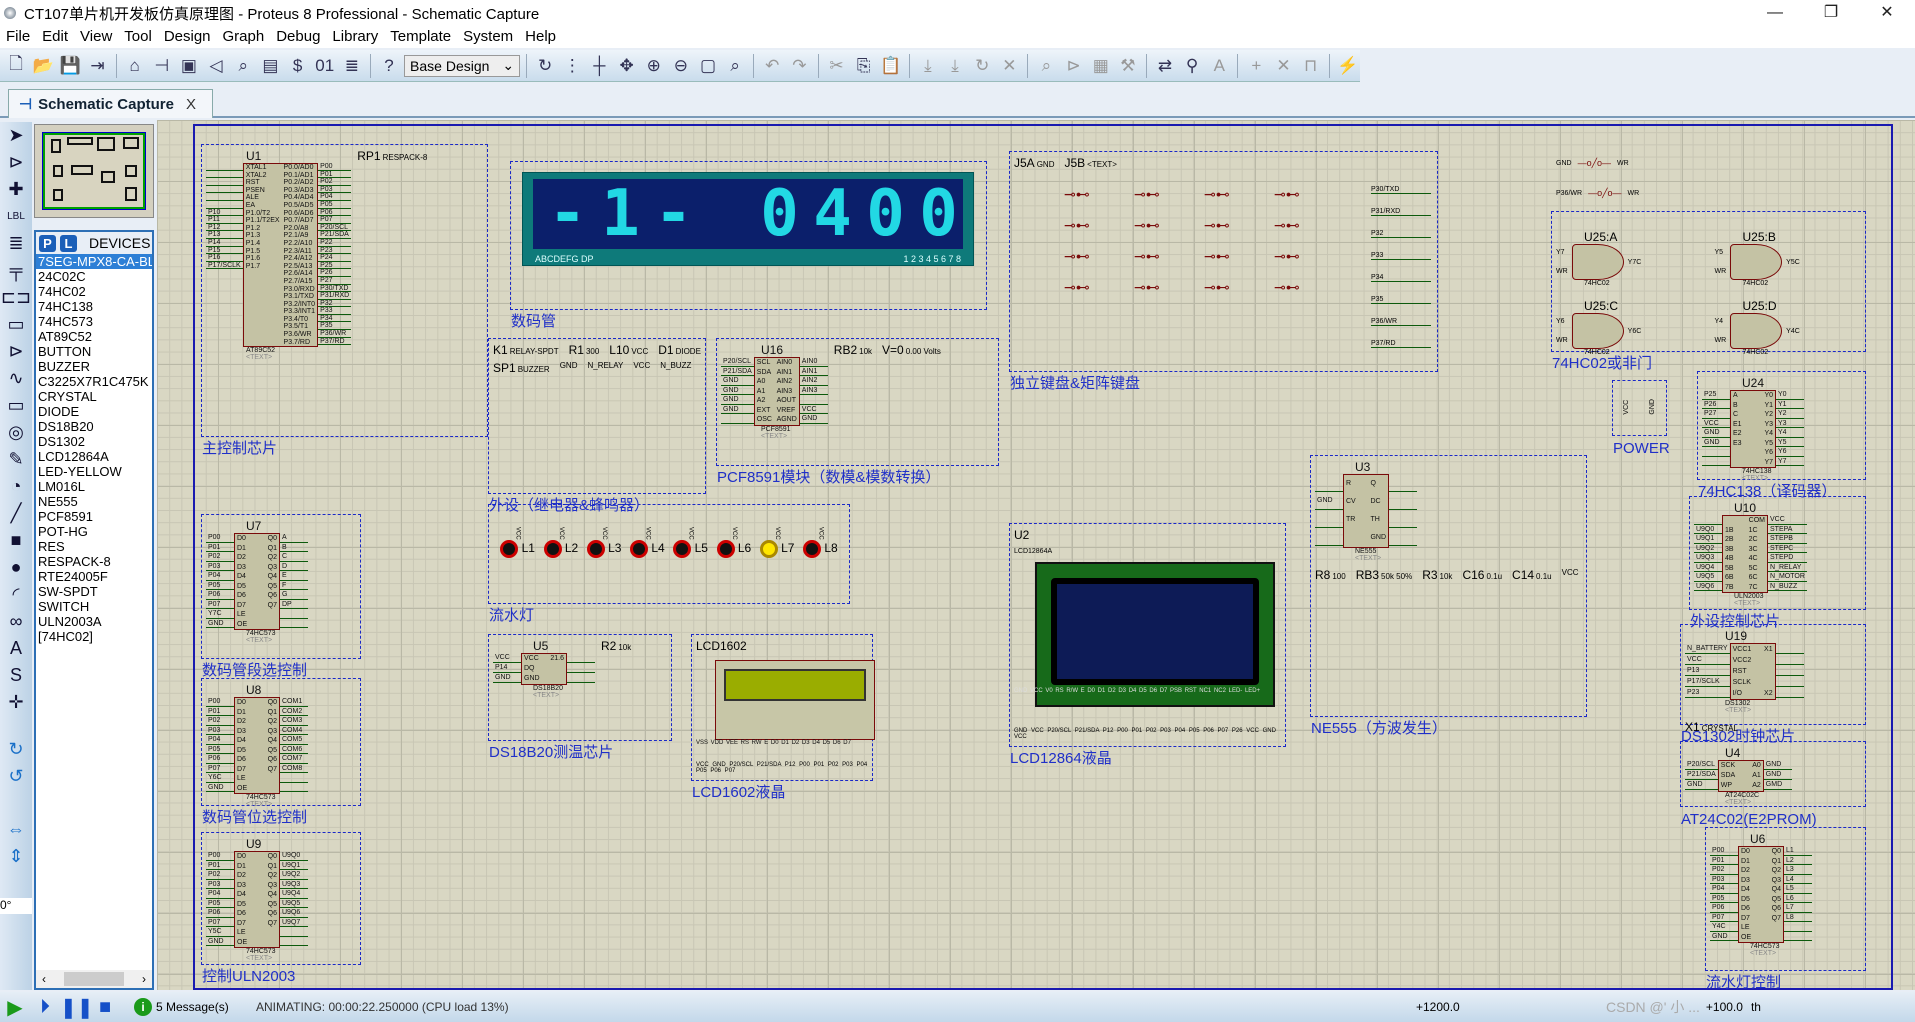 The height and width of the screenshot is (1022, 1915). Describe the element at coordinates (1366, 511) in the screenshot. I see `chip-u3: U3 GND R CV TR Q DC TH GND NE555 <TEXT>` at that location.